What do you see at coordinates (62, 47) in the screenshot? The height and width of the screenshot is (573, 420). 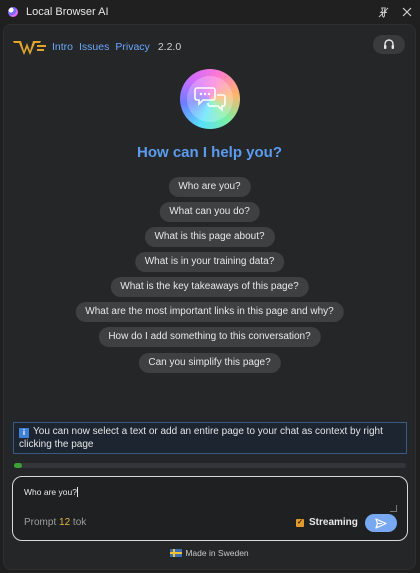 I see `nav-intro-link: Intro` at bounding box center [62, 47].